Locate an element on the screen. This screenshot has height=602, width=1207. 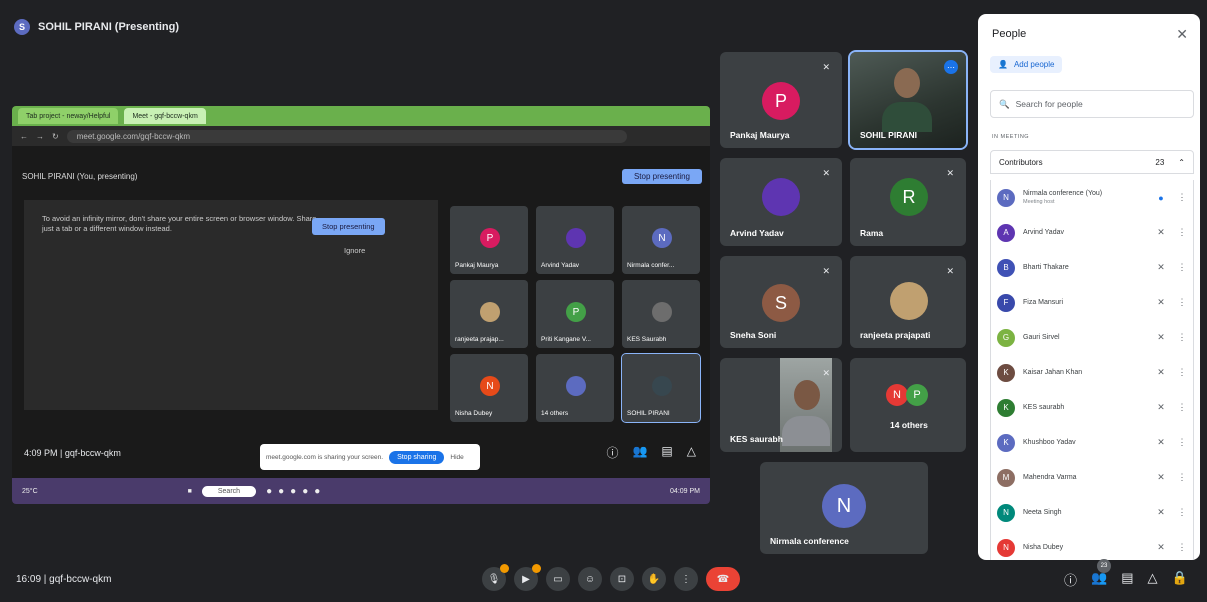
participant-tile-arvind: ✕ Arvind Yadav is located at coordinates (781, 202).